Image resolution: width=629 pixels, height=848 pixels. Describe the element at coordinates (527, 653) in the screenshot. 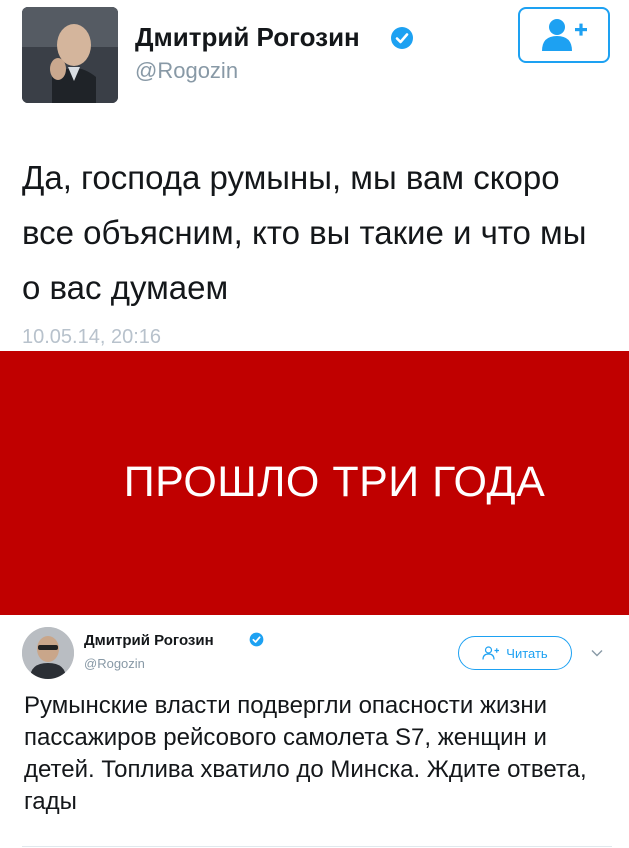

I see `follow-label: Читать` at that location.